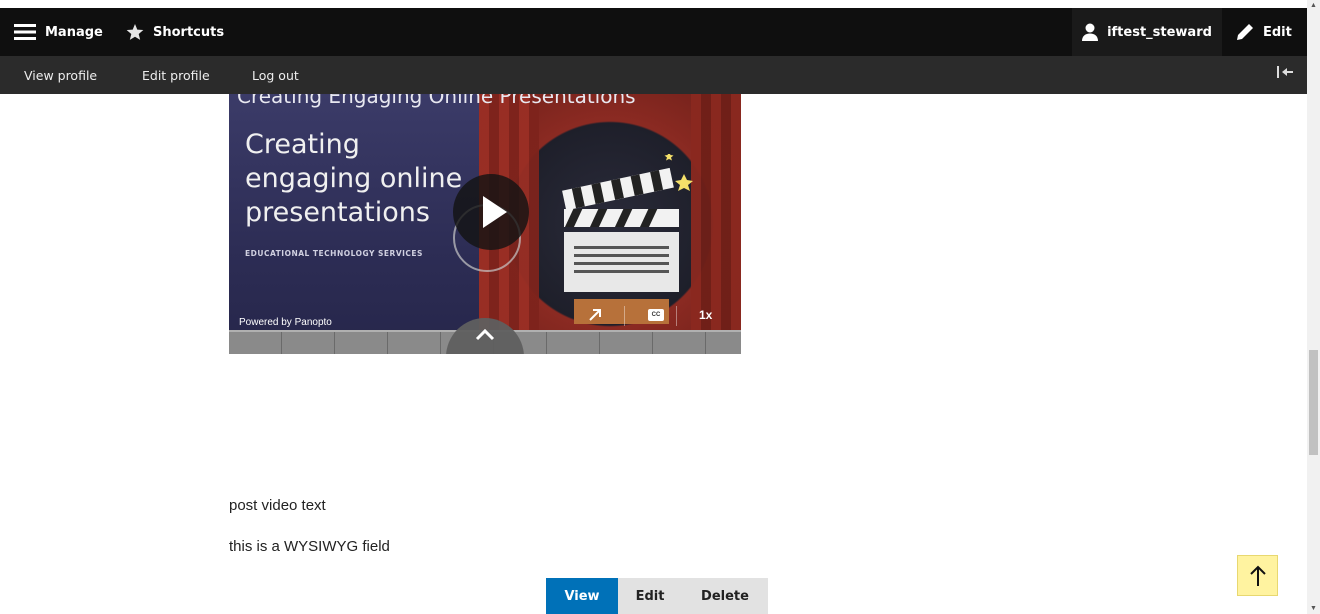 The height and width of the screenshot is (614, 1320). What do you see at coordinates (725, 596) in the screenshot?
I see `tab-delete: Delete` at bounding box center [725, 596].